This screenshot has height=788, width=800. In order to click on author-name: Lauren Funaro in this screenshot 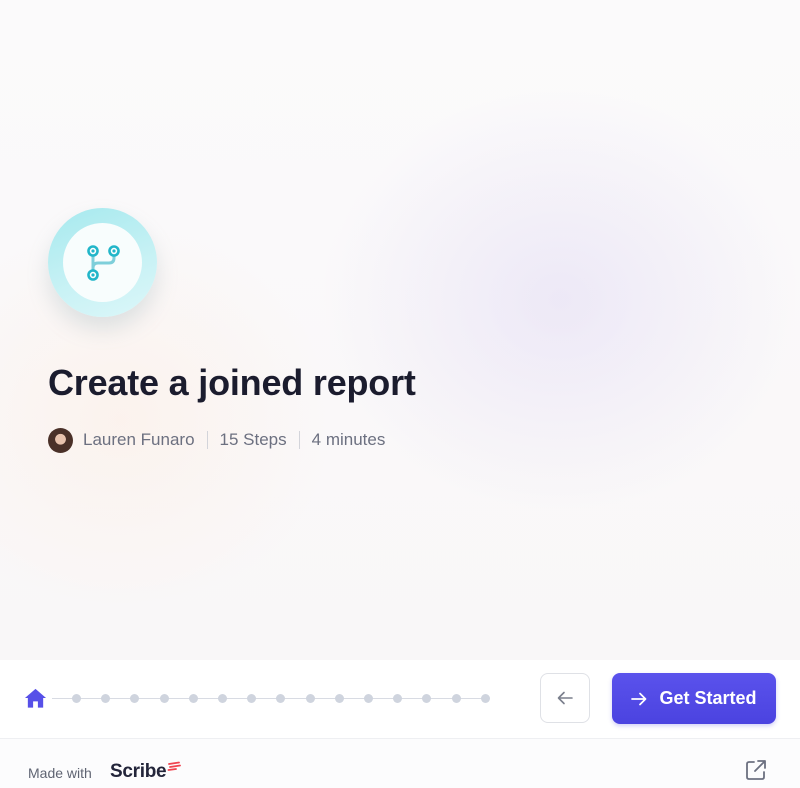, I will do `click(139, 439)`.